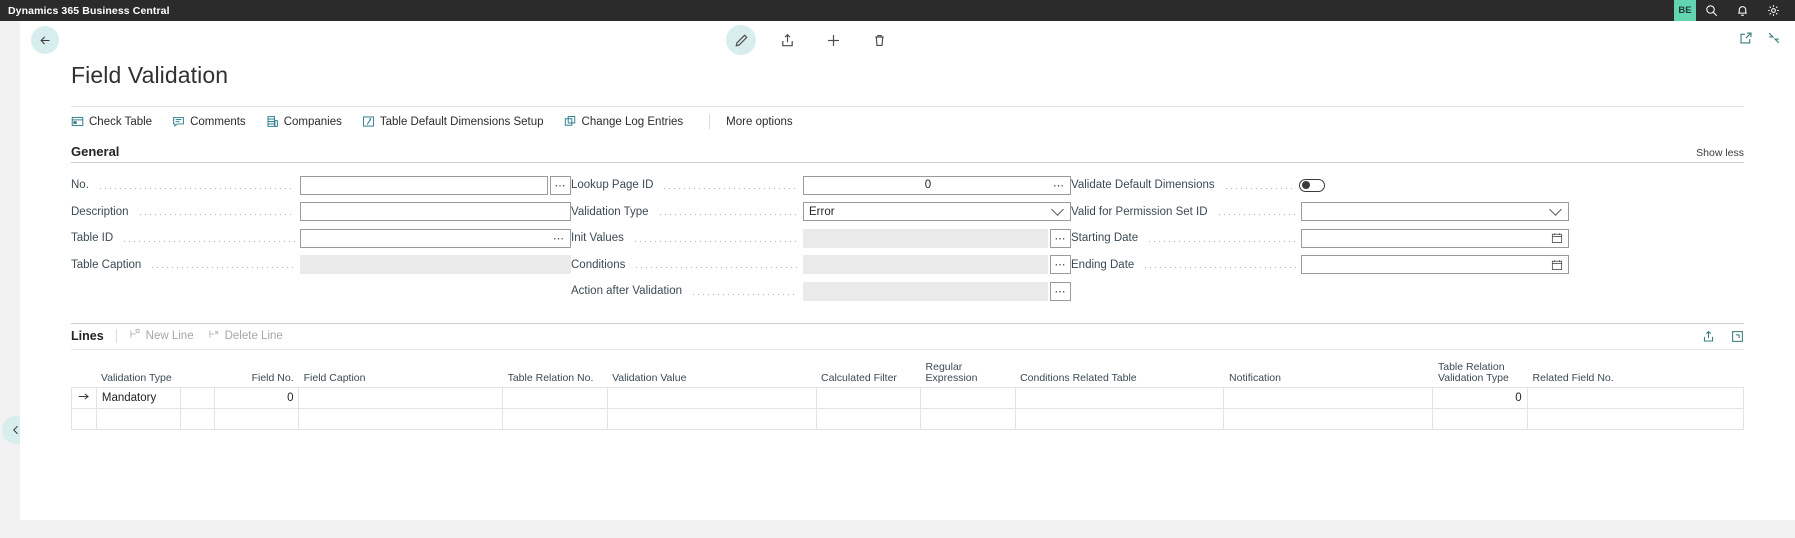  Describe the element at coordinates (1737, 336) in the screenshot. I see `expand-lines-icon` at that location.